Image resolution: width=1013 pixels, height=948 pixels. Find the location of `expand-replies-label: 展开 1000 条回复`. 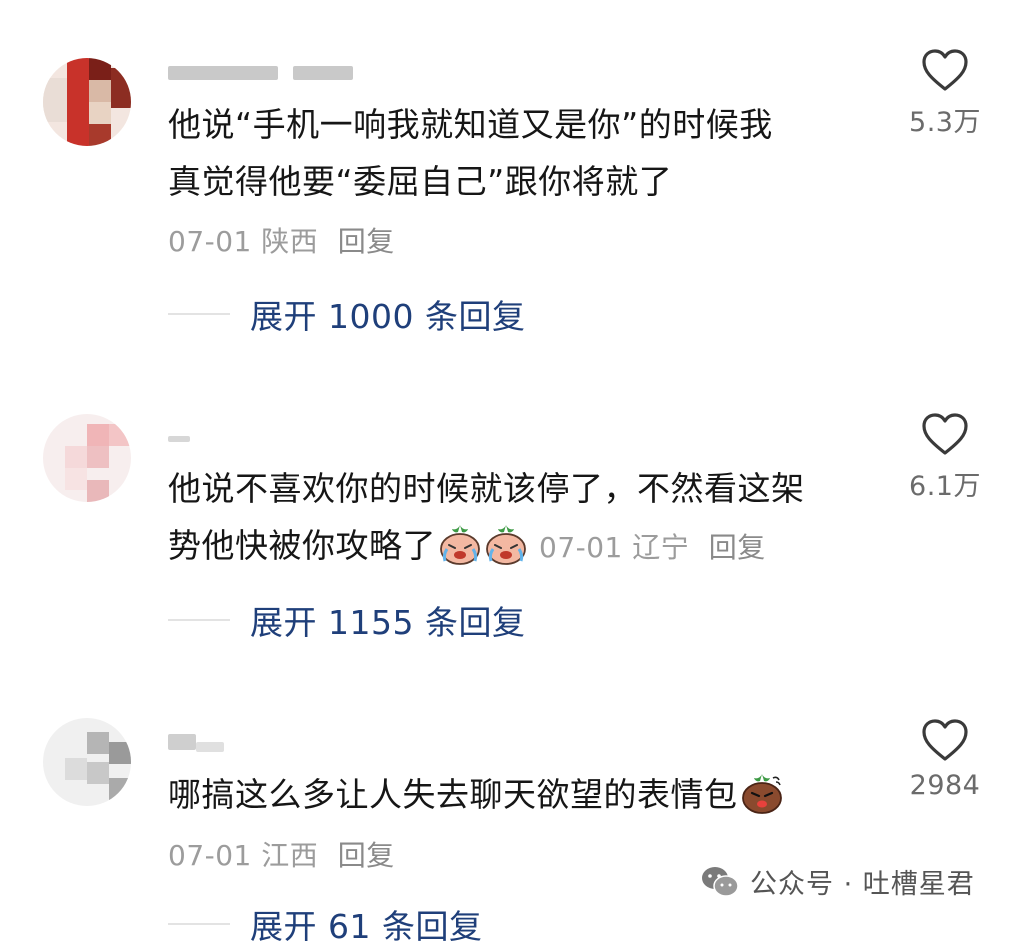

expand-replies-label: 展开 1000 条回复 is located at coordinates (387, 314).